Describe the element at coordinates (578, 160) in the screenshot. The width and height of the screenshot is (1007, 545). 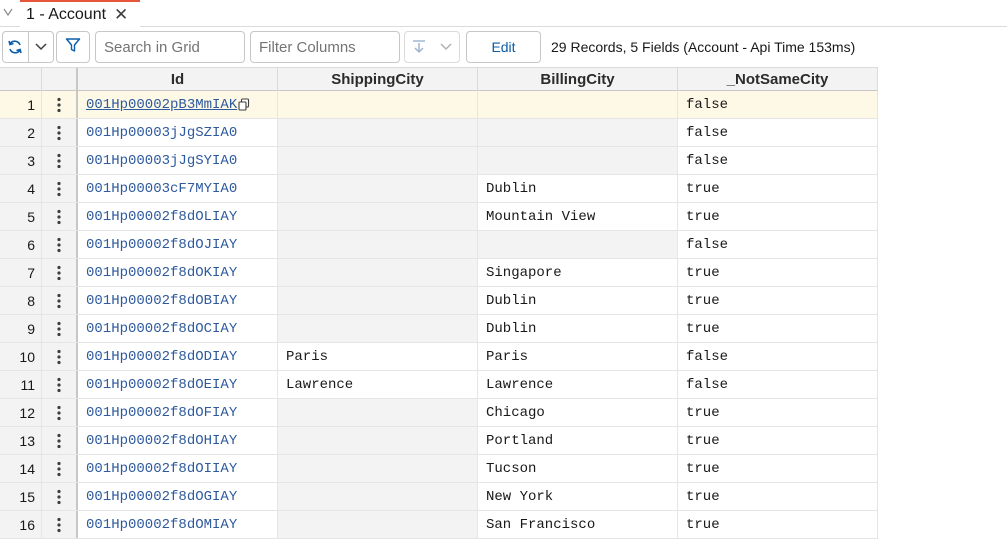
I see `cell-billing-city` at that location.